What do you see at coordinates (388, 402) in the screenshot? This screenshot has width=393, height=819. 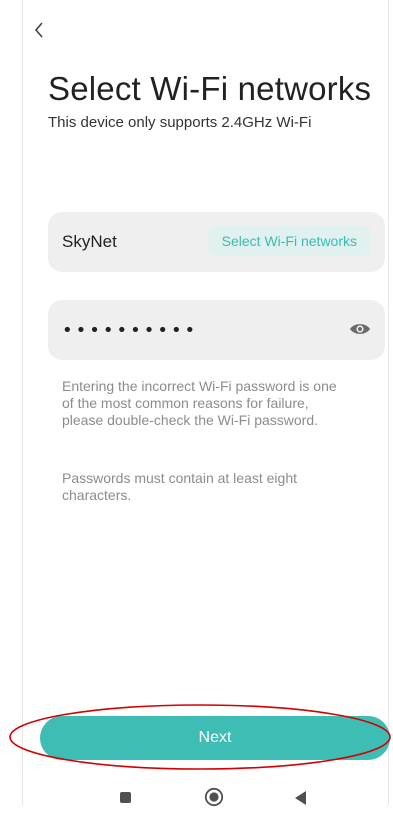 I see `right-border` at bounding box center [388, 402].